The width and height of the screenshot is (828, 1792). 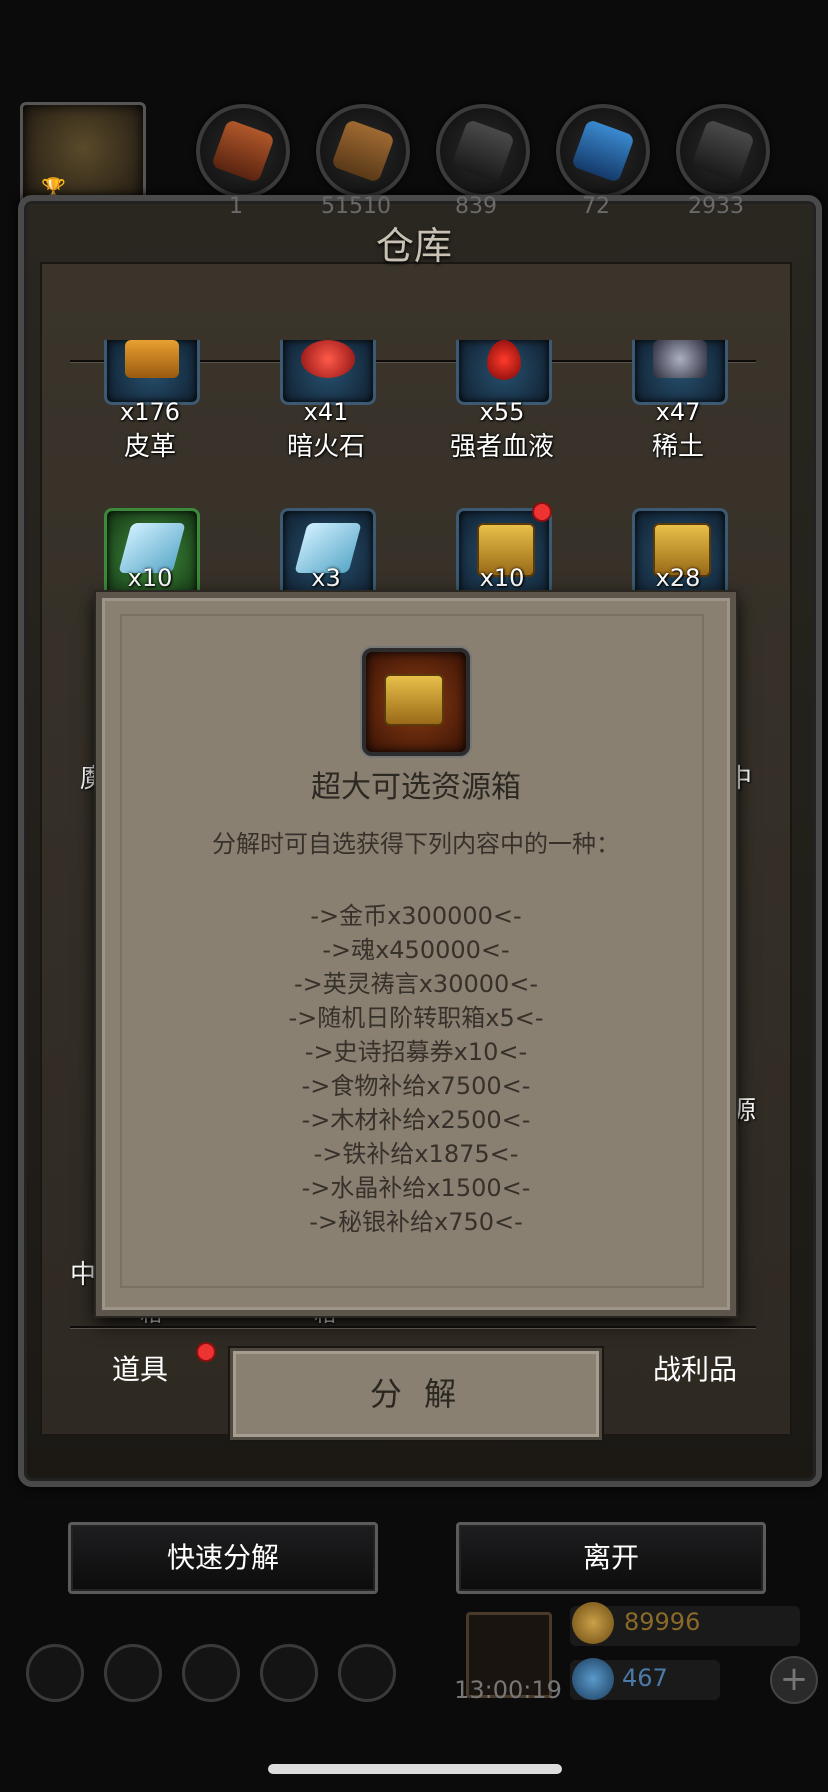 I want to click on home-indicator, so click(x=415, y=1769).